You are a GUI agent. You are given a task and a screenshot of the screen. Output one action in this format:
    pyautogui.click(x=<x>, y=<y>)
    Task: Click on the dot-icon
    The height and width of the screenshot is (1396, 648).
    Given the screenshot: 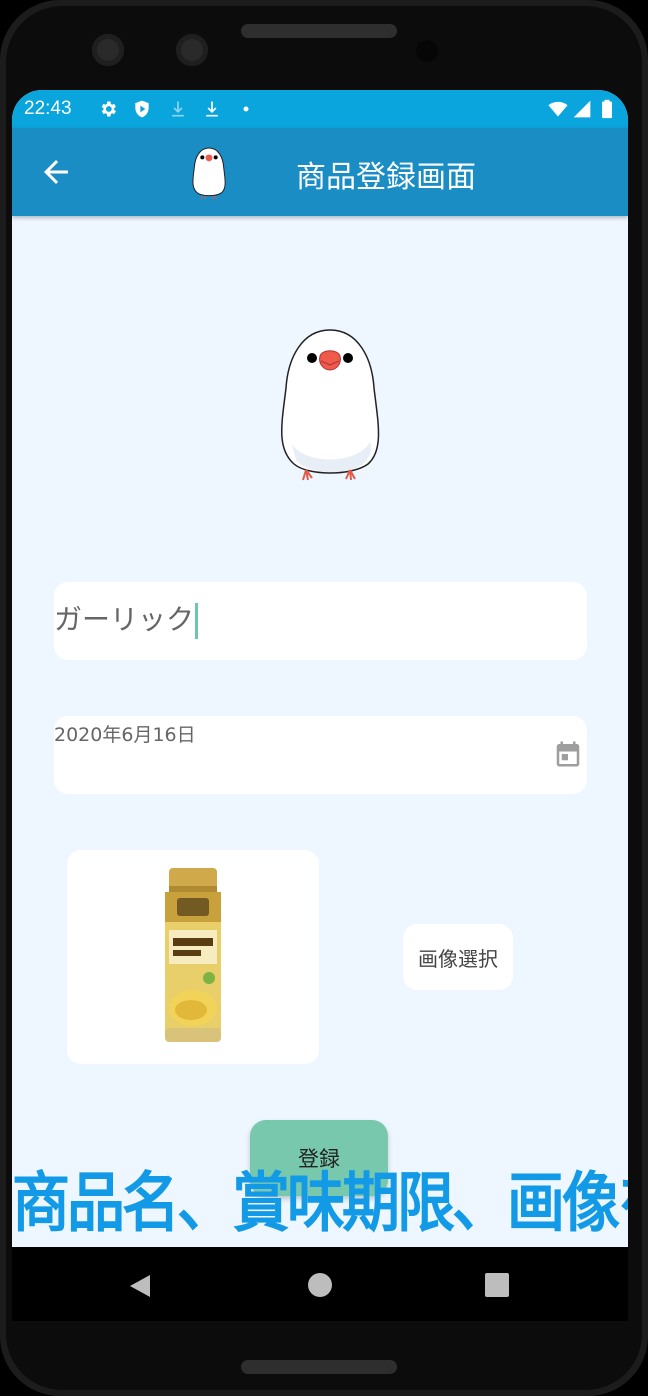 What is the action you would take?
    pyautogui.click(x=246, y=109)
    